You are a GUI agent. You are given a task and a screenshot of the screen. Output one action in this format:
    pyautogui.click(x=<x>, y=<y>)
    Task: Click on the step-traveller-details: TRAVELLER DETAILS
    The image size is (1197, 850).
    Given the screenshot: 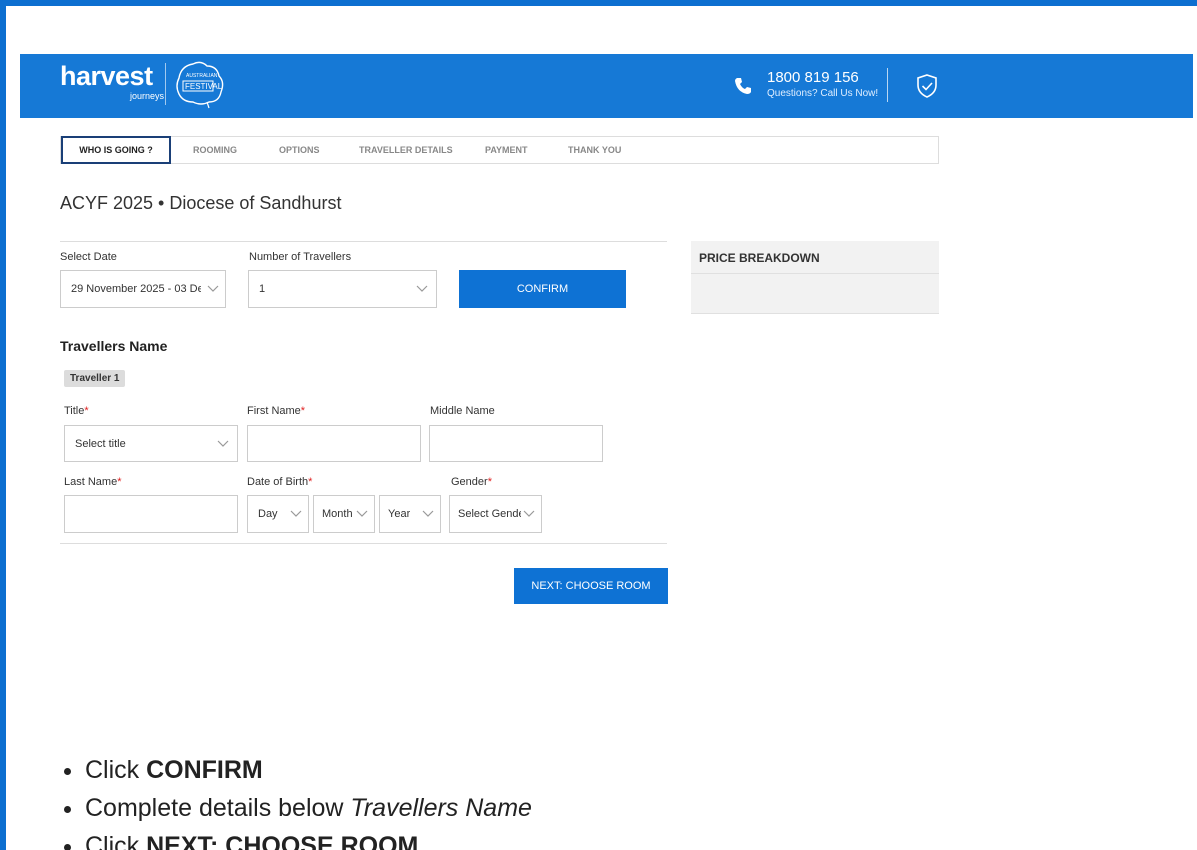 What is the action you would take?
    pyautogui.click(x=406, y=150)
    